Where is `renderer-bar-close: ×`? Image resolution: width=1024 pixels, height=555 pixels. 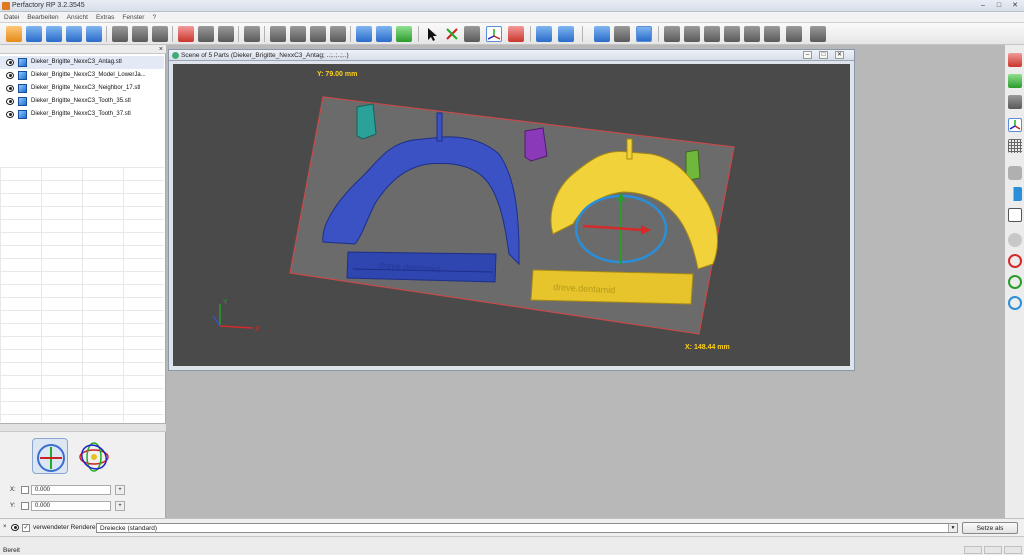
renderer-bar-close: × is located at coordinates (5, 527).